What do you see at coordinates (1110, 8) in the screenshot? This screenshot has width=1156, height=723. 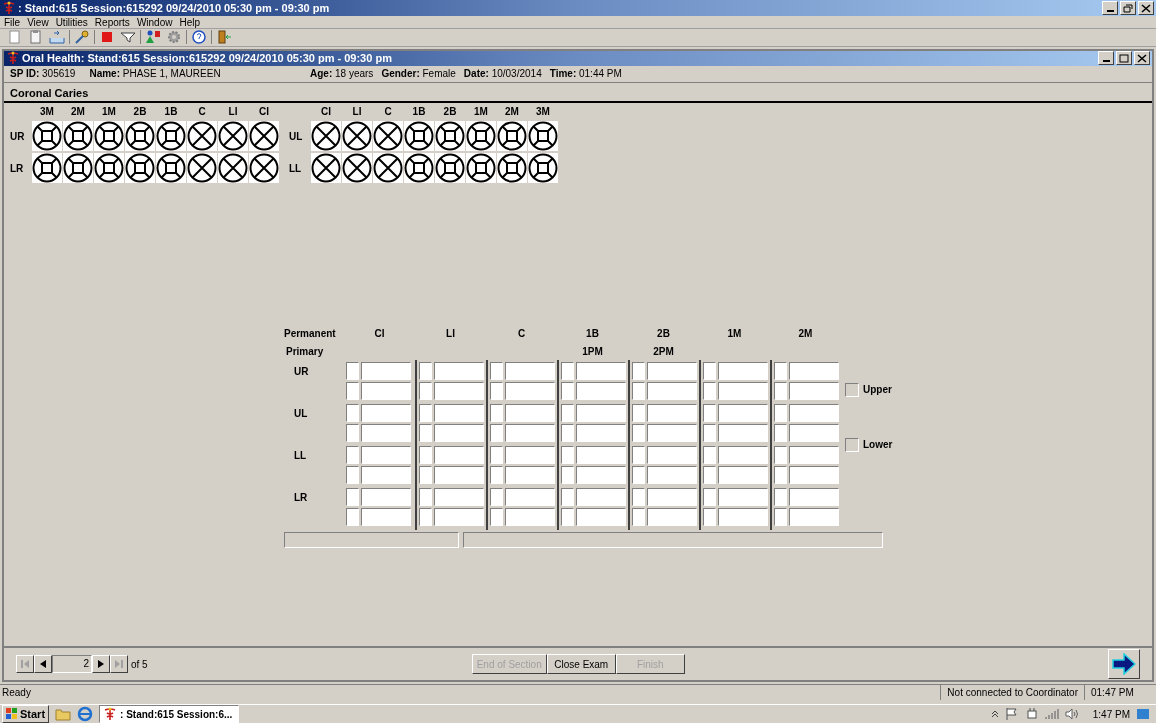 I see `minimize-button` at bounding box center [1110, 8].